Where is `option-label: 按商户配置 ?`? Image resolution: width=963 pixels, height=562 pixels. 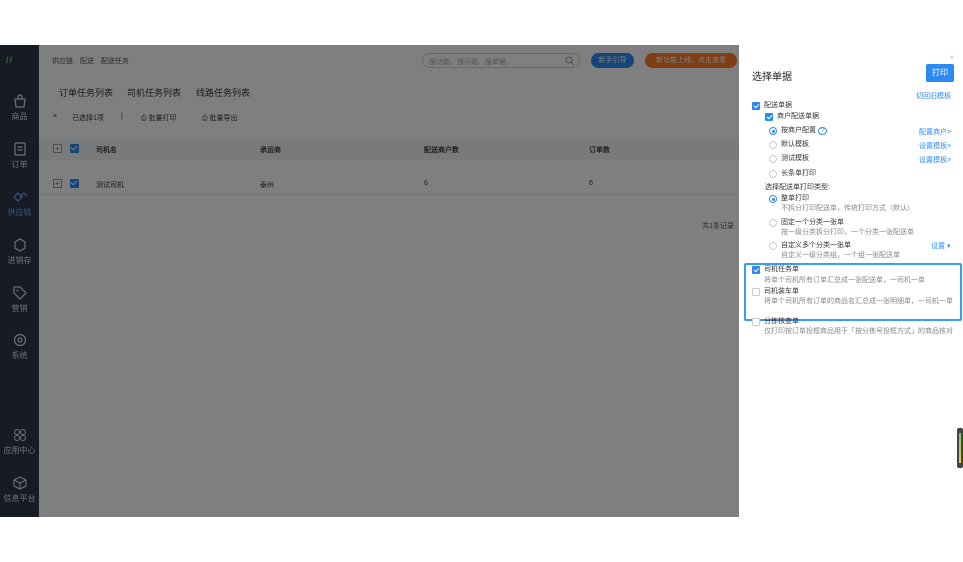 option-label: 按商户配置 ? is located at coordinates (804, 131).